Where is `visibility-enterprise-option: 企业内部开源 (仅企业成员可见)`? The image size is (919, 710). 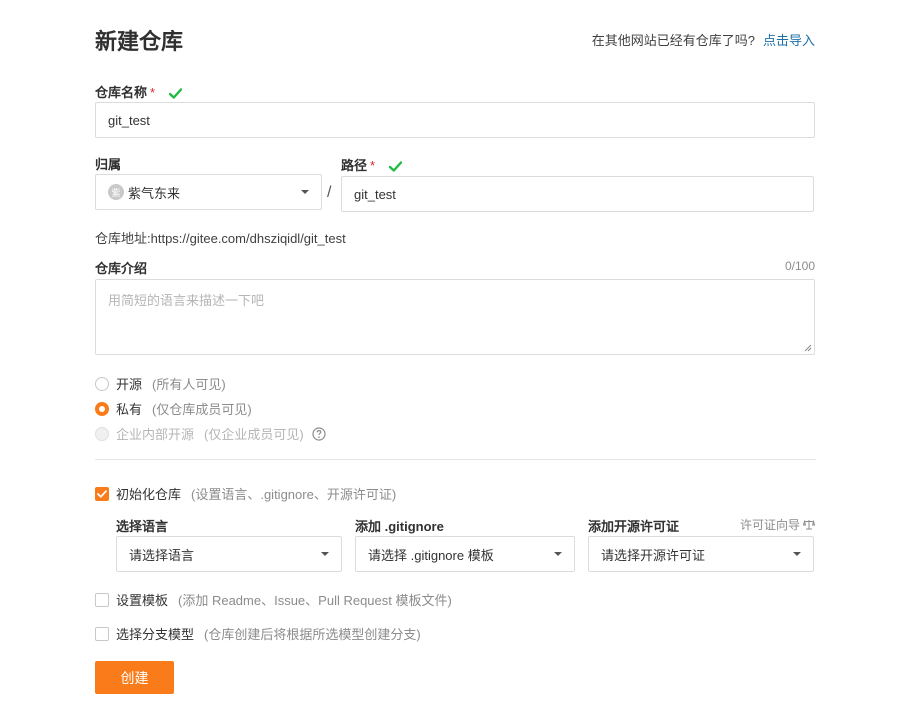
visibility-enterprise-option: 企业内部开源 (仅企业成员可见) is located at coordinates (210, 433).